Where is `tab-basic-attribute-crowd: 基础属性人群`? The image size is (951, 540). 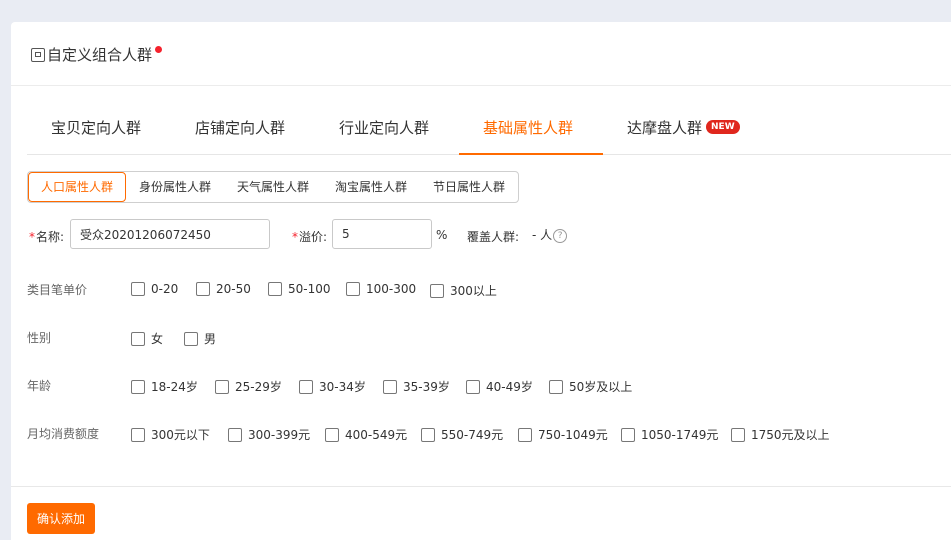 tab-basic-attribute-crowd: 基础属性人群 is located at coordinates (528, 130).